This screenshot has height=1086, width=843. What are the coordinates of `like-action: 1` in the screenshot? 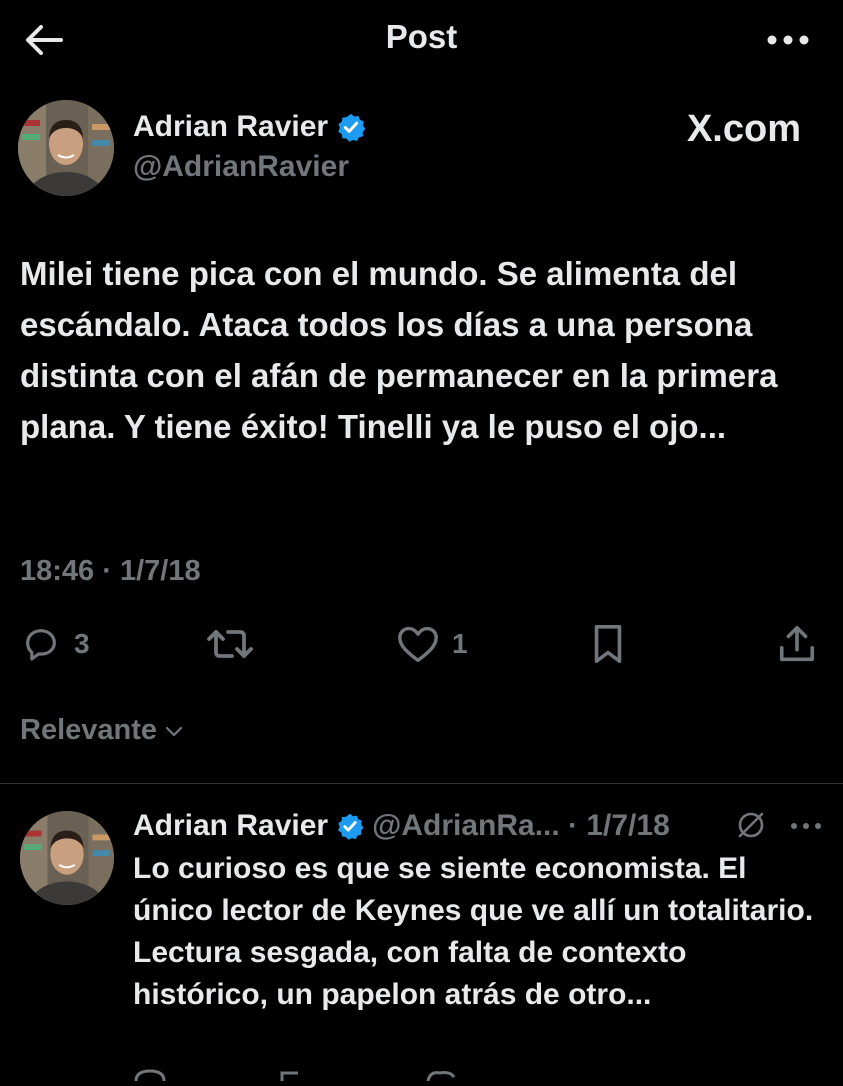 It's located at (432, 644).